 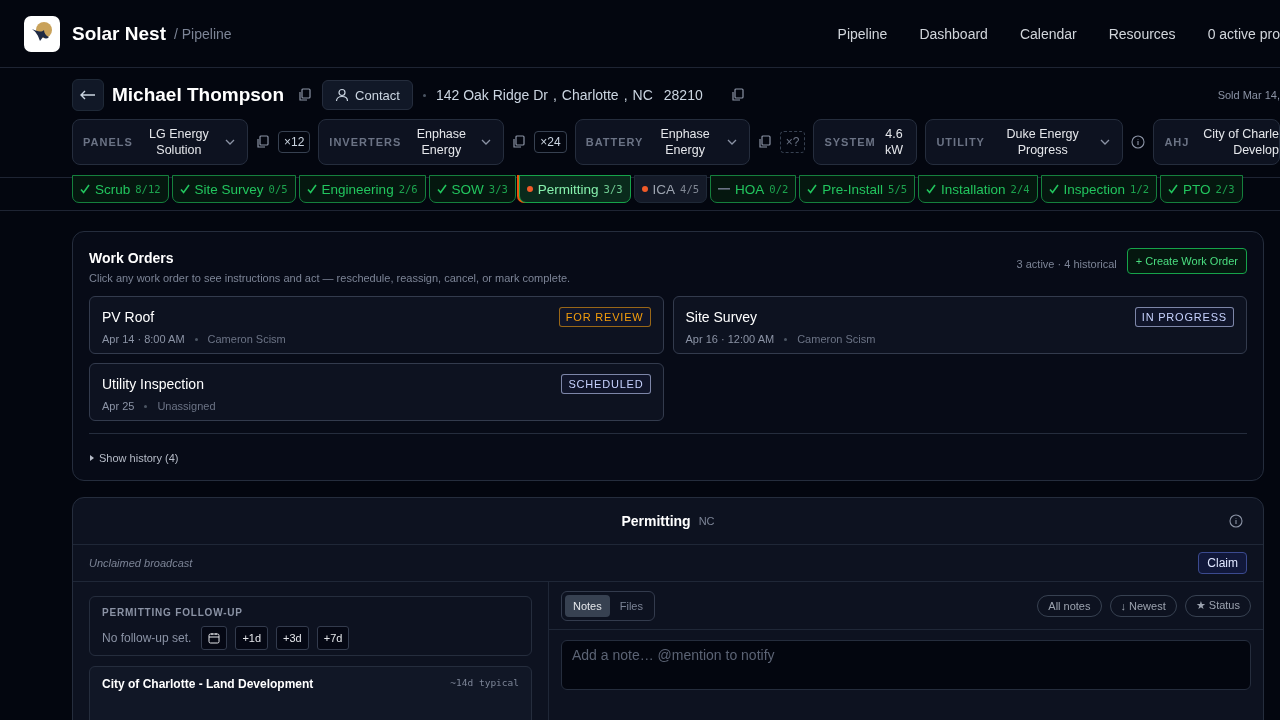 What do you see at coordinates (119, 33) in the screenshot?
I see `app-title: Solar Nest` at bounding box center [119, 33].